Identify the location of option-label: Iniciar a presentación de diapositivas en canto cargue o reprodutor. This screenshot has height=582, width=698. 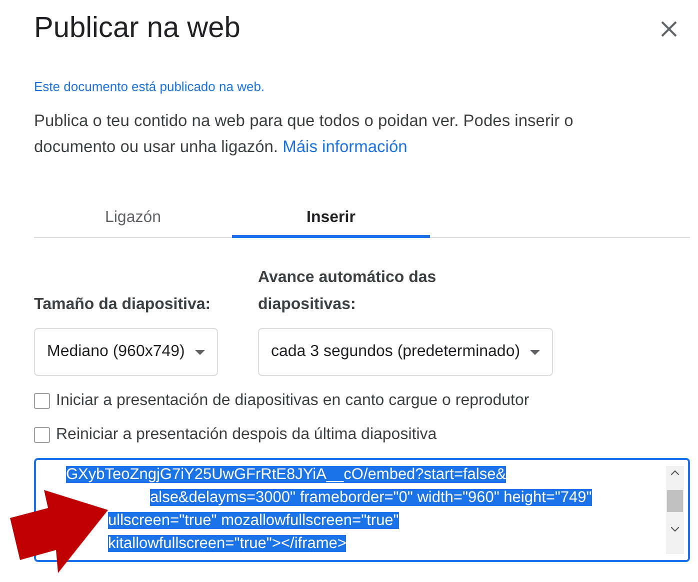
(293, 401).